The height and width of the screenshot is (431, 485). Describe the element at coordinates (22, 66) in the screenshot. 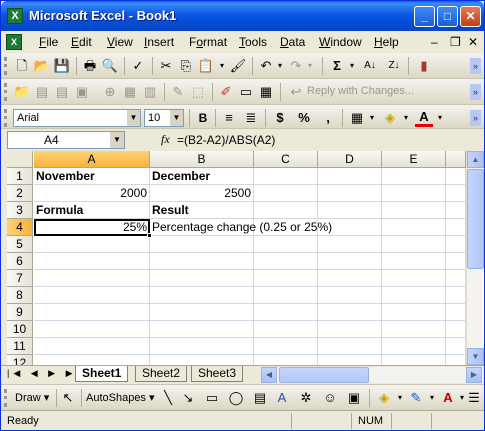

I see `new-icon: 🗋` at that location.